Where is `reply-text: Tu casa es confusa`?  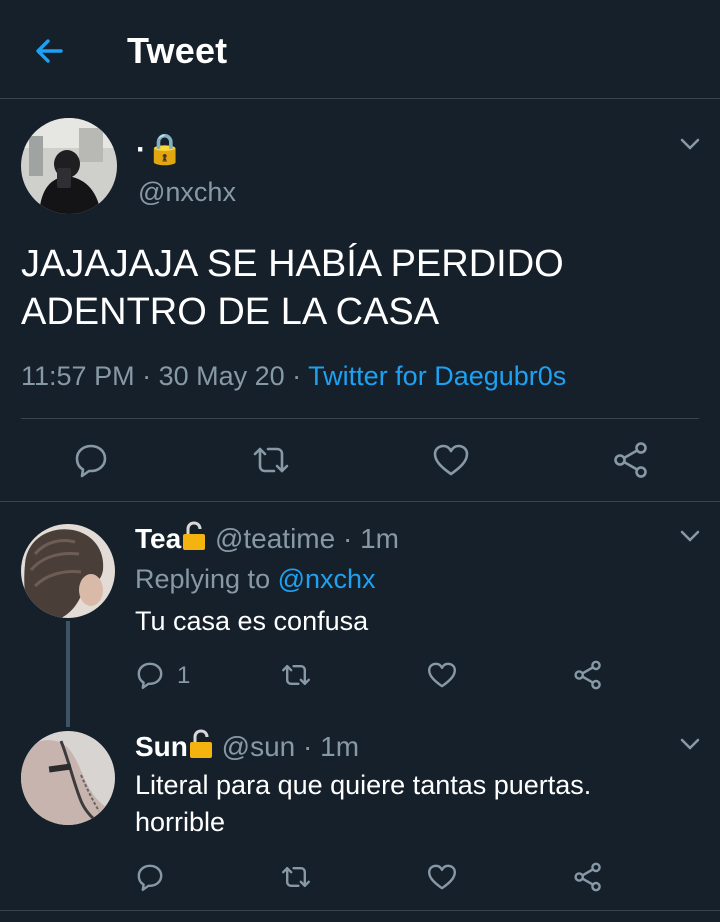 reply-text: Tu casa es confusa is located at coordinates (252, 621).